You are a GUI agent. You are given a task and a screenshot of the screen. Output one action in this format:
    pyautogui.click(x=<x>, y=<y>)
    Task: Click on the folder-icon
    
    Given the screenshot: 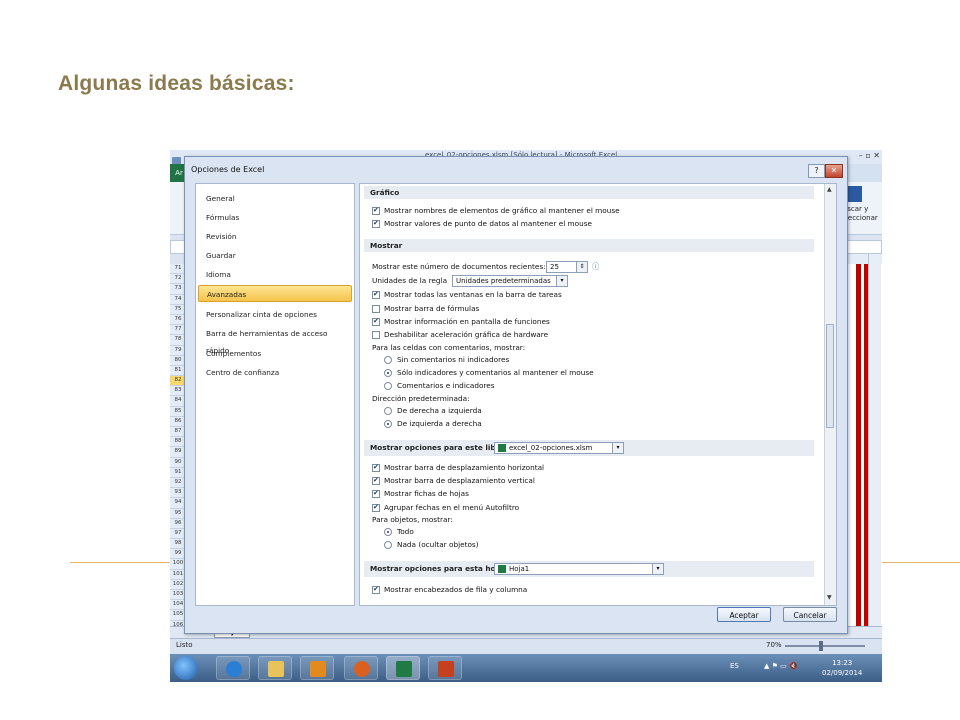 What is the action you would take?
    pyautogui.click(x=276, y=669)
    